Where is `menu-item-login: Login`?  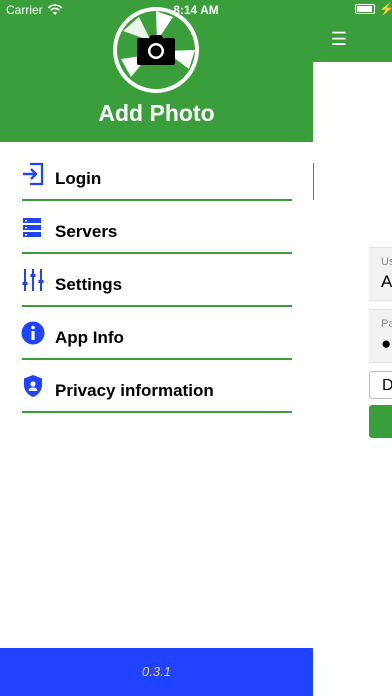
menu-item-login: Login is located at coordinates (146, 174).